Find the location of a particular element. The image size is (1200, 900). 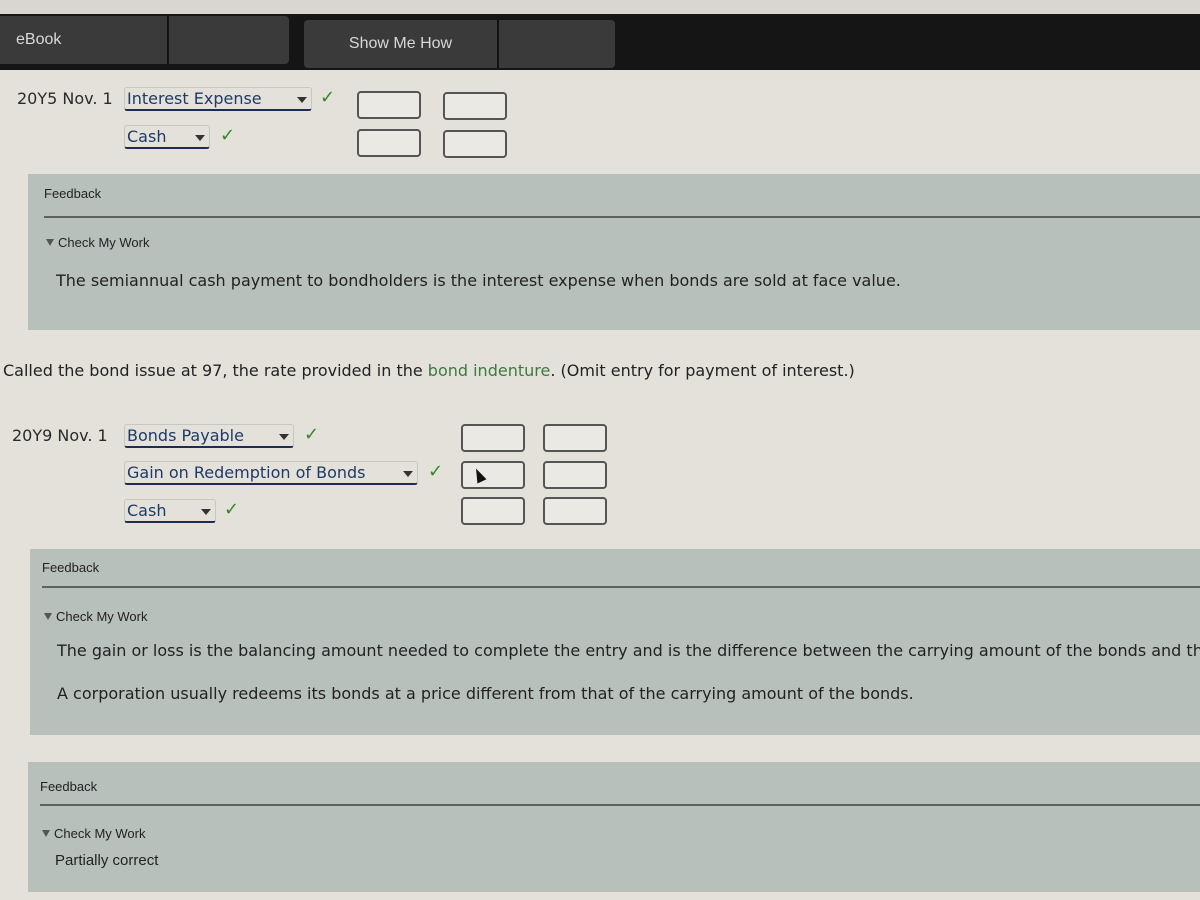

account-select-value: Gain on Redemption of Bonds is located at coordinates (246, 472).